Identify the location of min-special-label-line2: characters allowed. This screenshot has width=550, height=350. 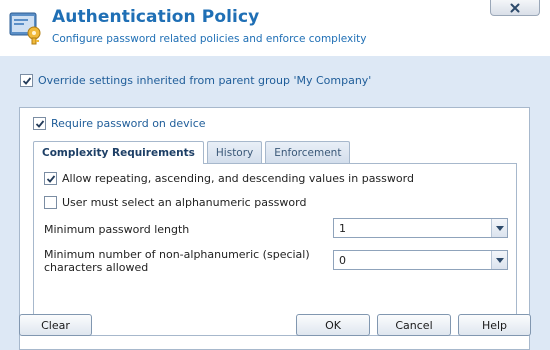
(96, 267).